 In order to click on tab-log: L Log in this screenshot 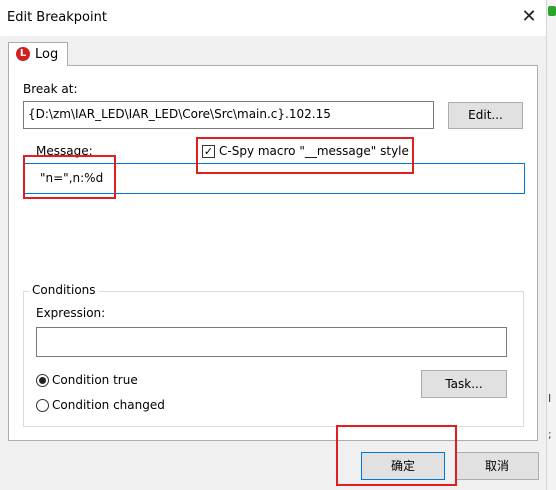, I will do `click(38, 54)`.